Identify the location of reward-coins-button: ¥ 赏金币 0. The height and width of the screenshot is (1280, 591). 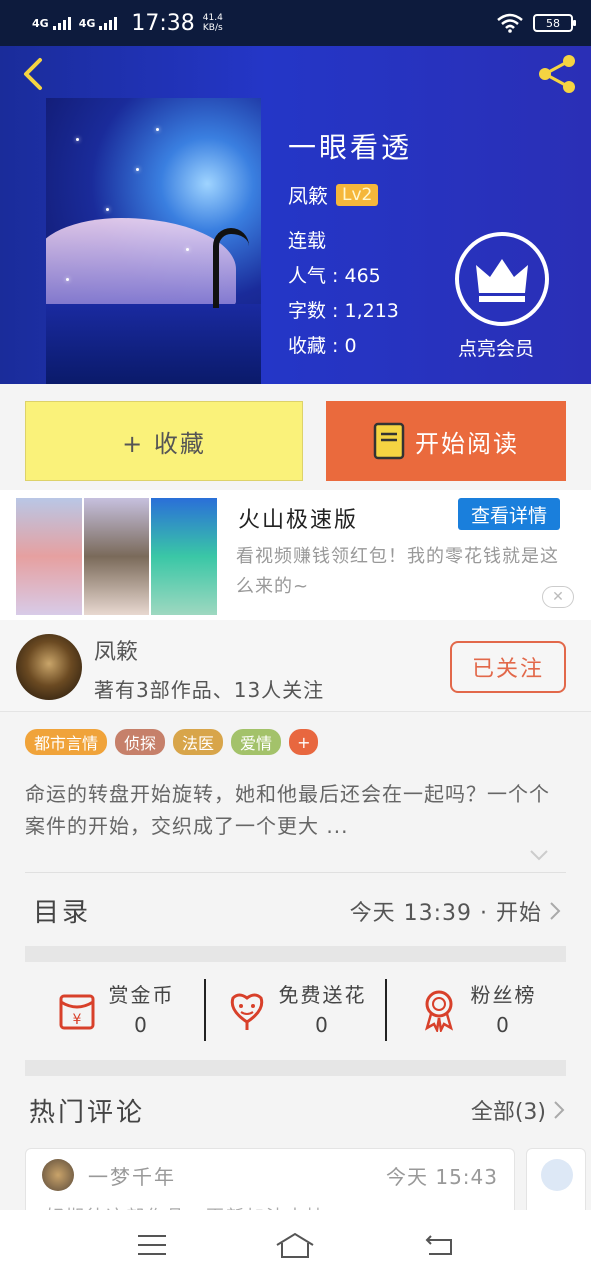
(114, 1010).